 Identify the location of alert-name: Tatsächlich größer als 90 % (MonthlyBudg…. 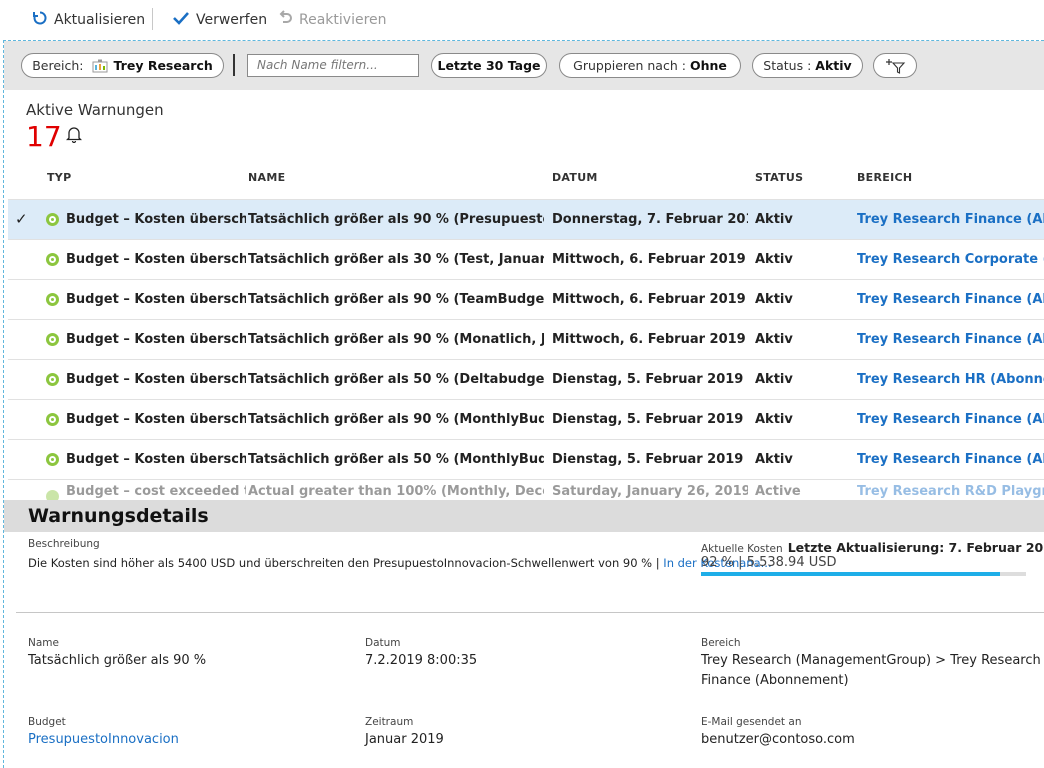
(396, 419).